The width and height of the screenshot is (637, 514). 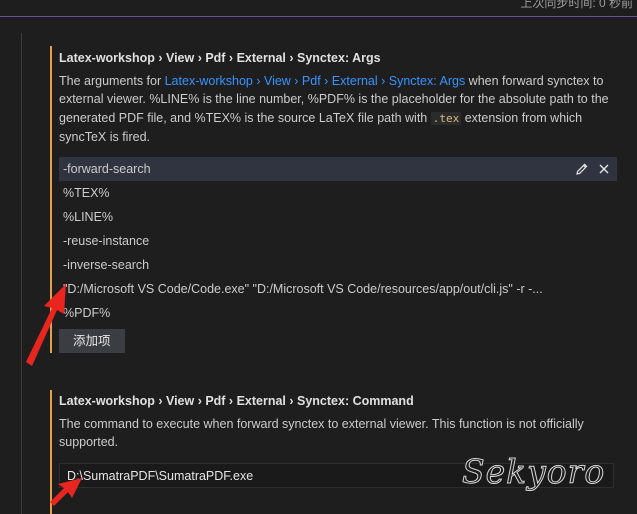 I want to click on list-item-text: %LINE%, so click(x=88, y=217).